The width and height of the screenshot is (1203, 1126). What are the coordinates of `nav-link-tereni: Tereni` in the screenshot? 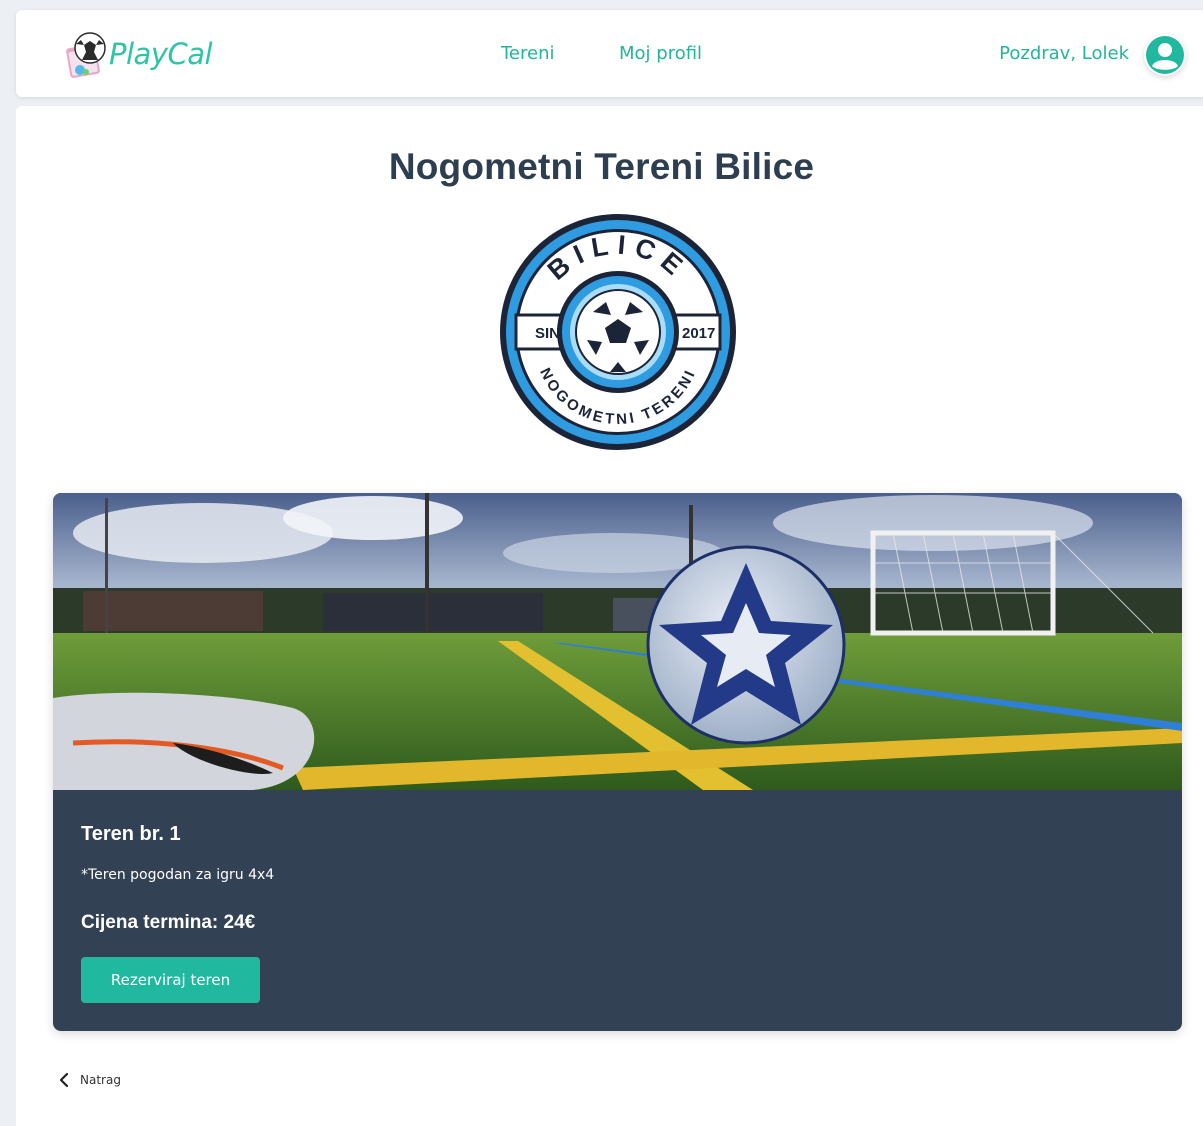 It's located at (528, 53).